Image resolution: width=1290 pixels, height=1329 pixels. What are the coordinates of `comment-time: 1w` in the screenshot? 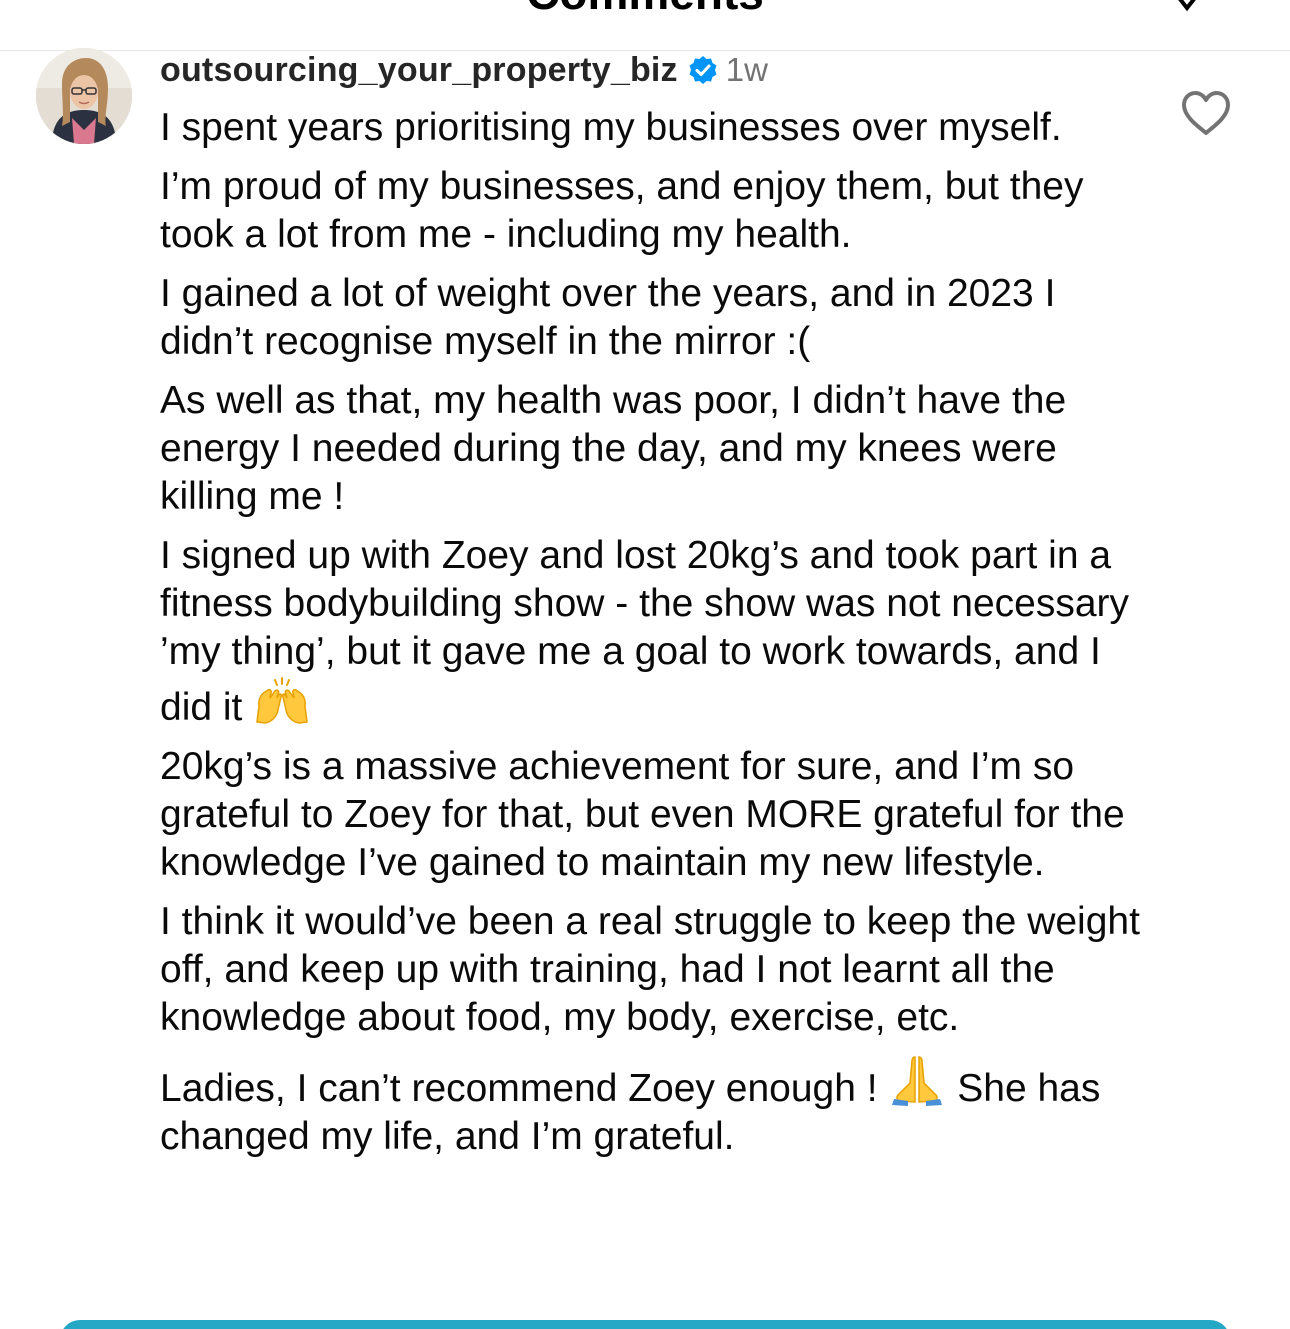 It's located at (746, 69).